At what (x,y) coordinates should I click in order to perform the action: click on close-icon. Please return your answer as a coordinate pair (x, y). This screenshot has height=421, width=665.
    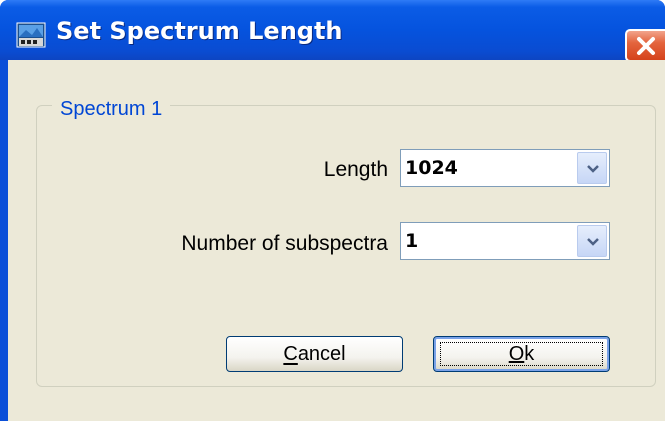
    Looking at the image, I should click on (646, 46).